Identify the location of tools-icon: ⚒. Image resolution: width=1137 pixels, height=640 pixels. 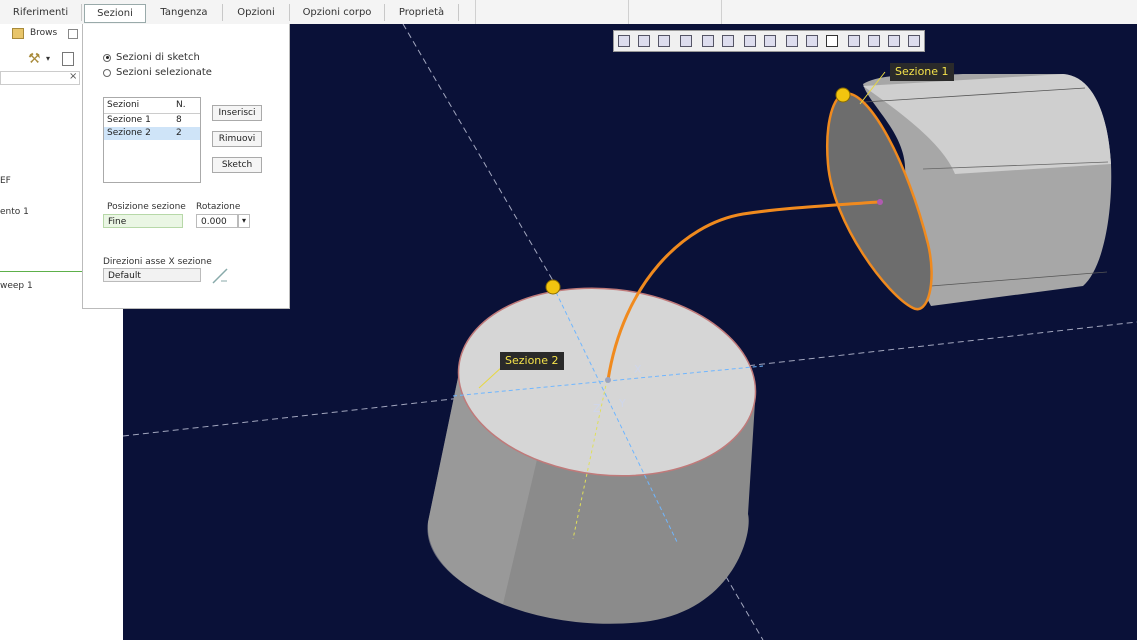
(34, 59).